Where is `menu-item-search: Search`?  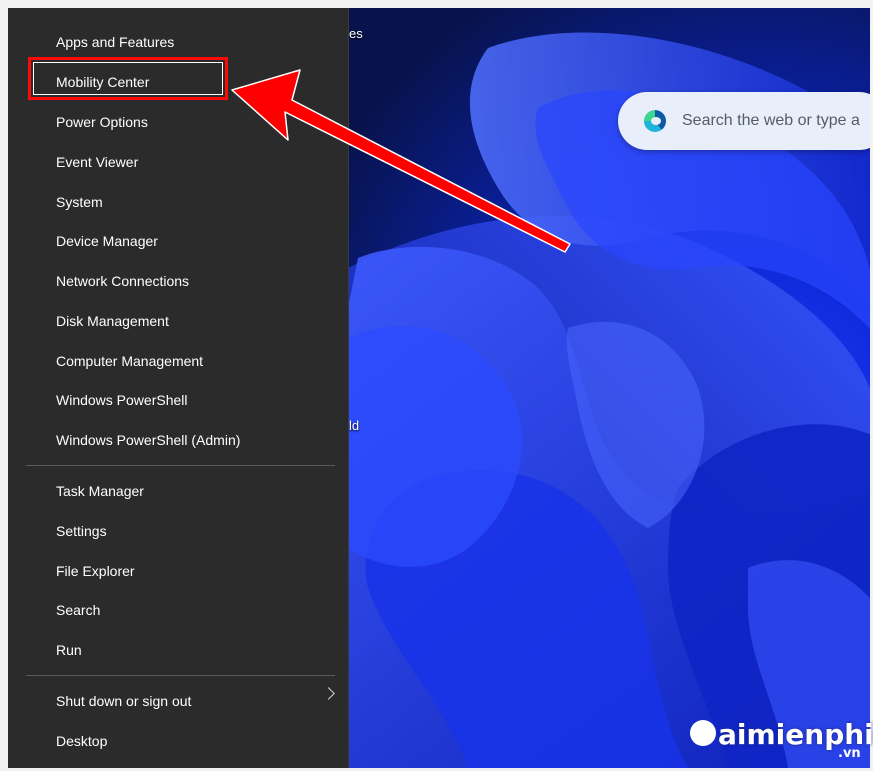
menu-item-search: Search is located at coordinates (78, 610).